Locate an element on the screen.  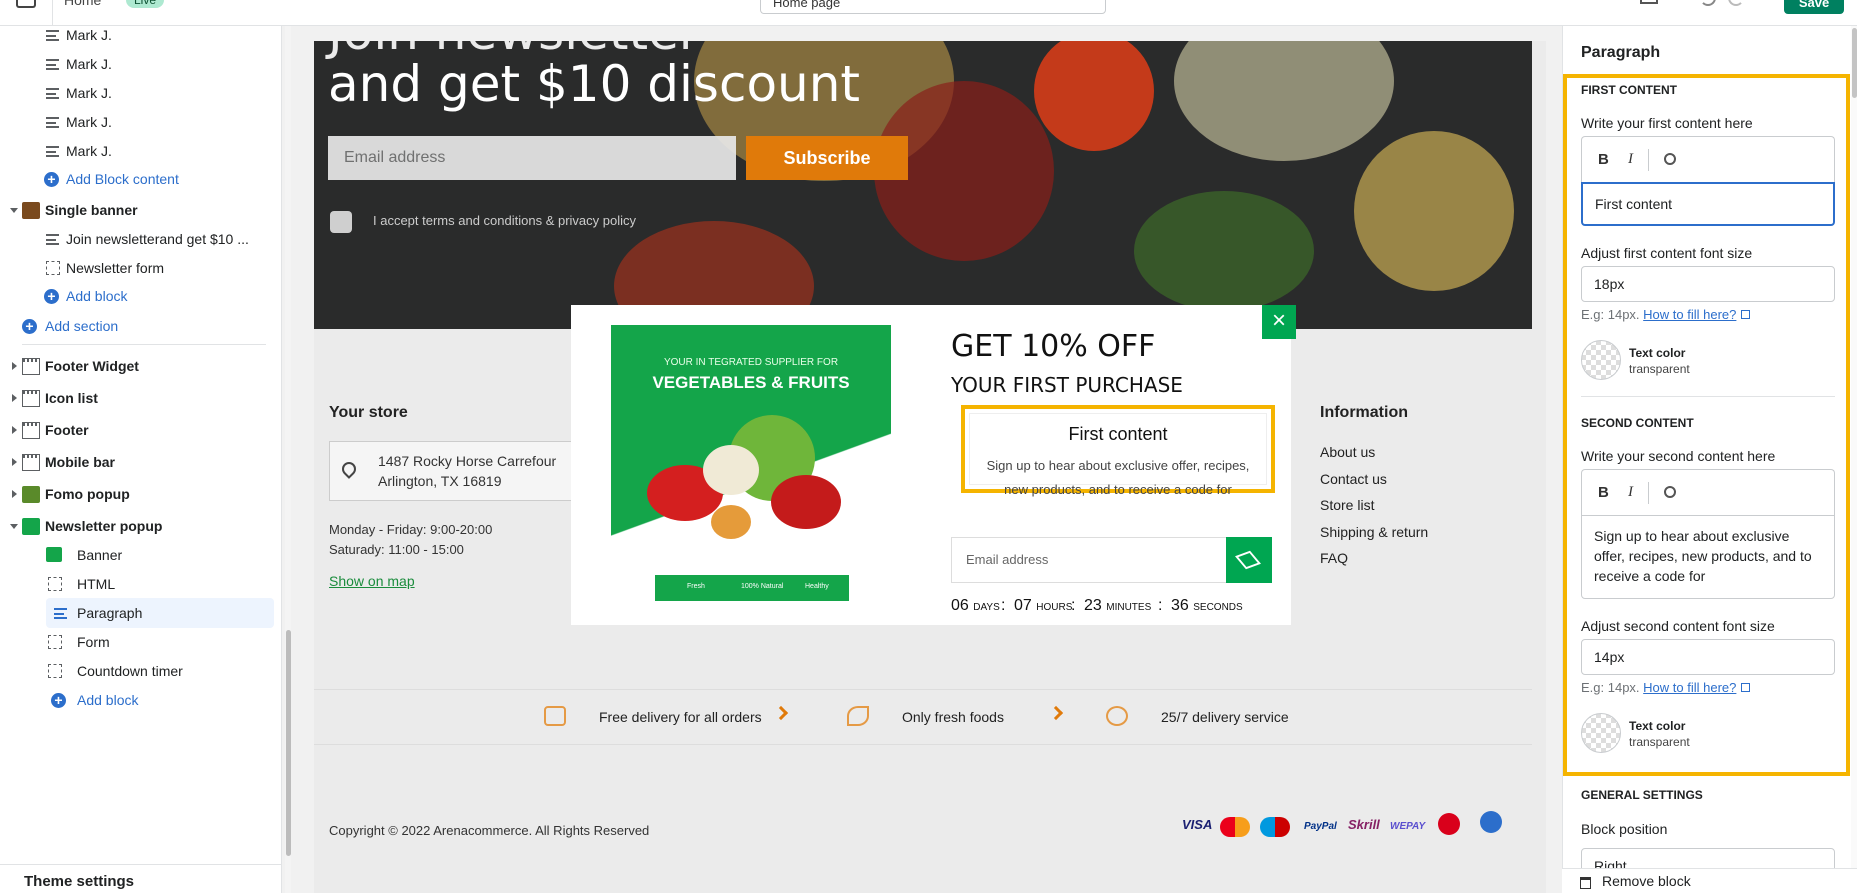
exit-icon is located at coordinates (26, 4).